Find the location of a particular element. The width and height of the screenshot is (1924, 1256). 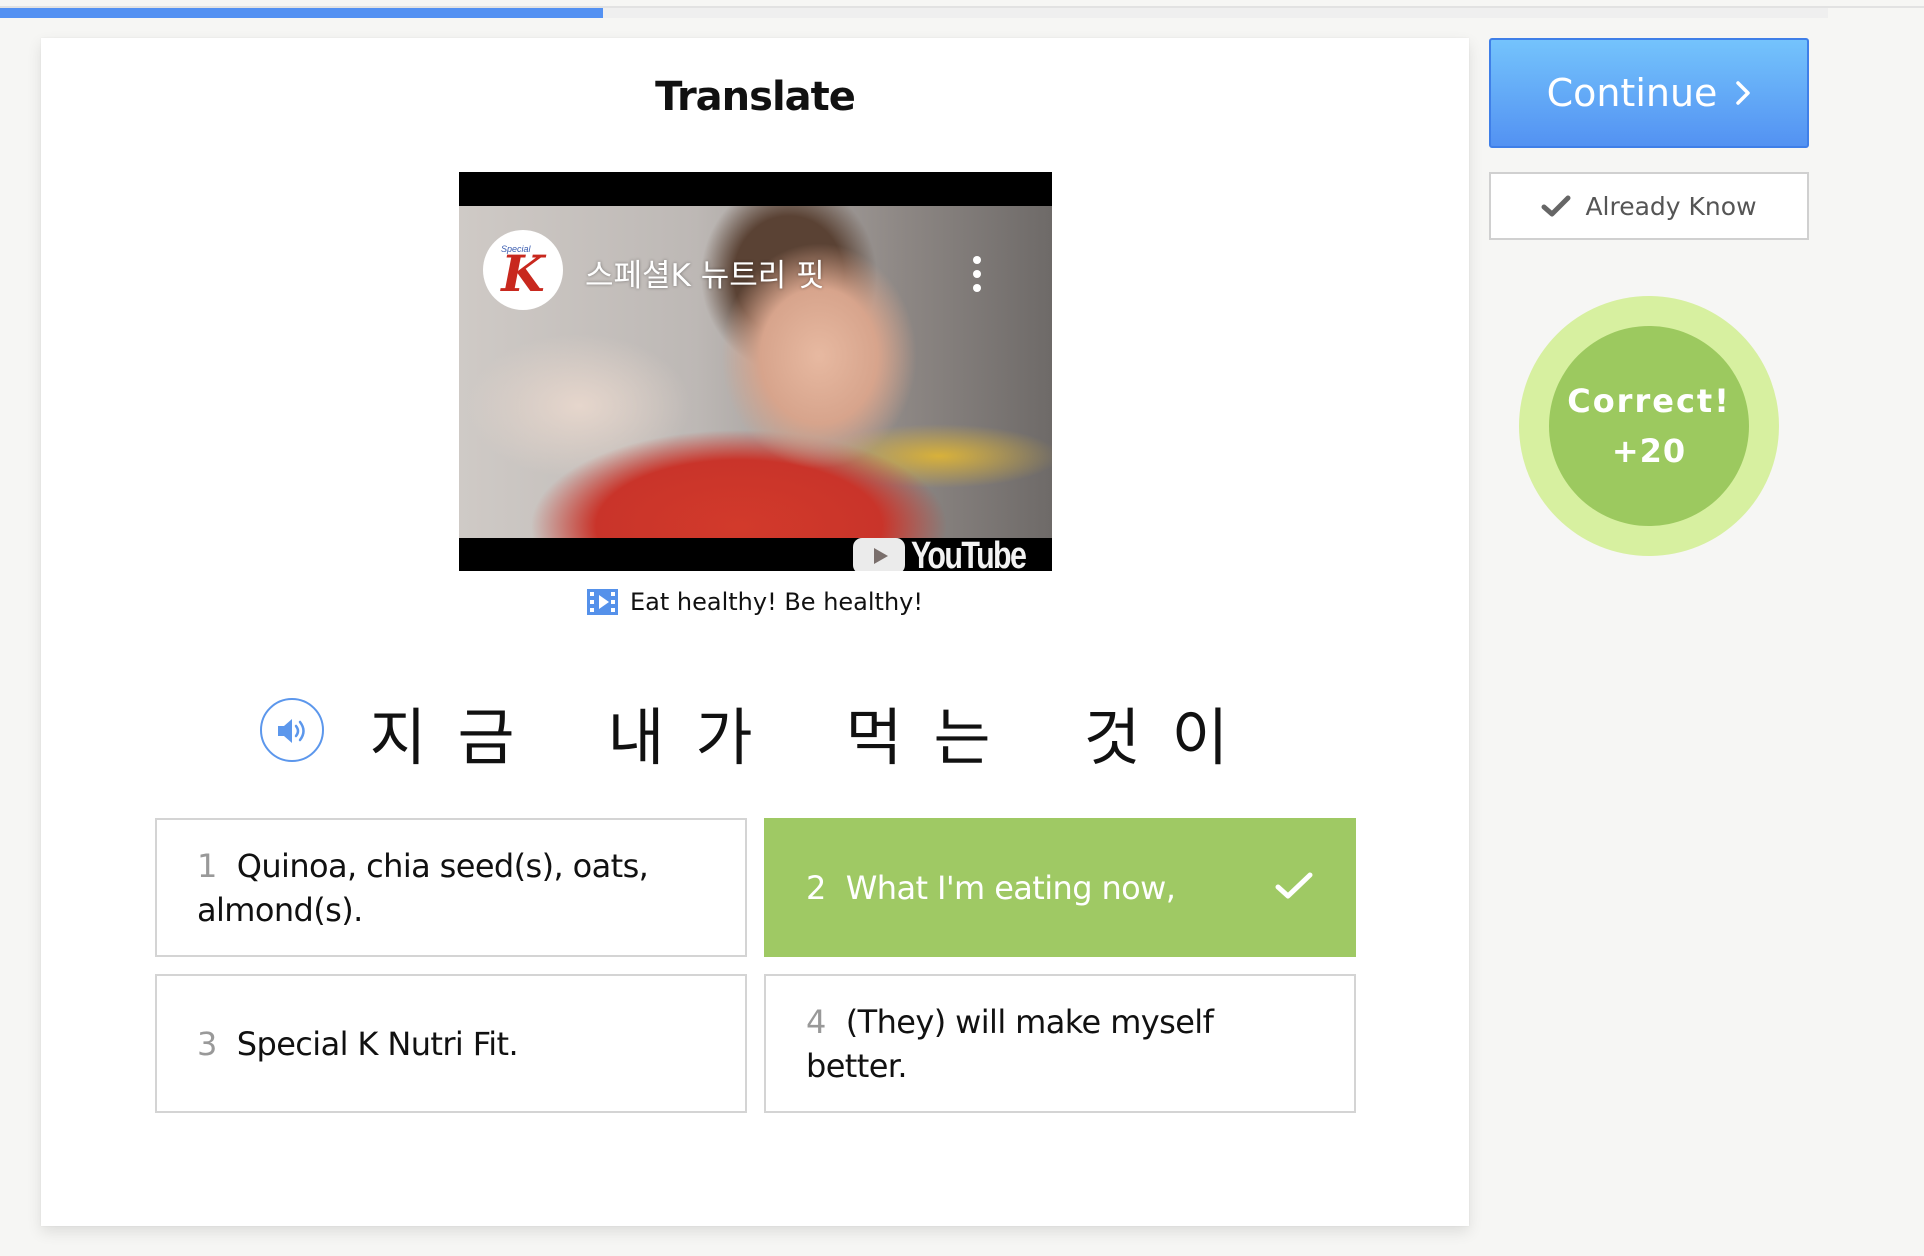

option-text-block: 1 Quinoa, chia seed(s), oats, almond(s). is located at coordinates (432, 888).